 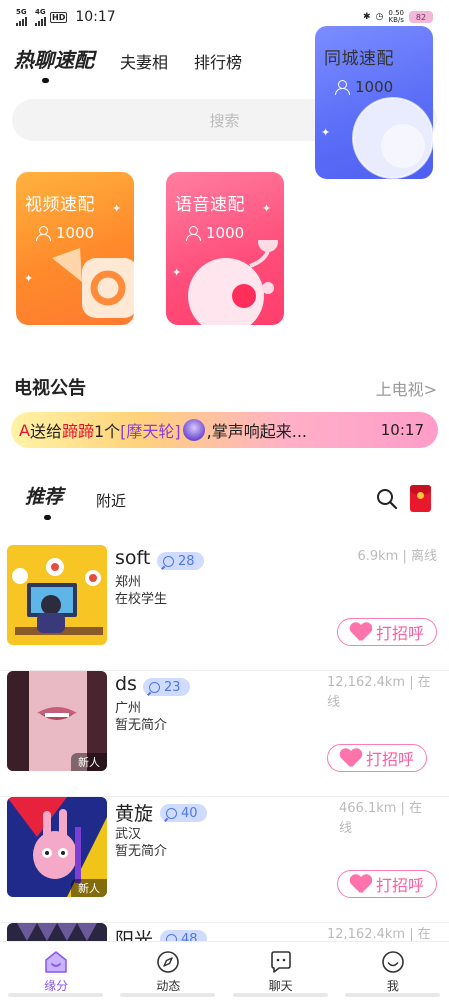 What do you see at coordinates (150, 431) in the screenshot?
I see `marquee-gift: [摩天轮]` at bounding box center [150, 431].